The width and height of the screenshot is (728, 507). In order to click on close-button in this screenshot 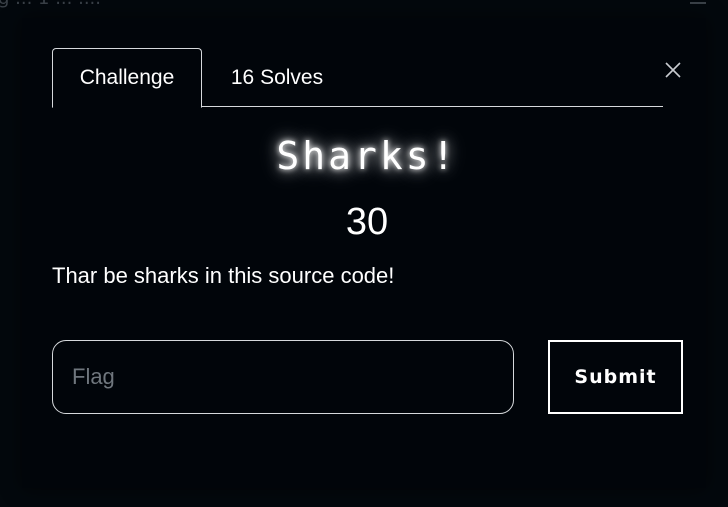, I will do `click(673, 70)`.